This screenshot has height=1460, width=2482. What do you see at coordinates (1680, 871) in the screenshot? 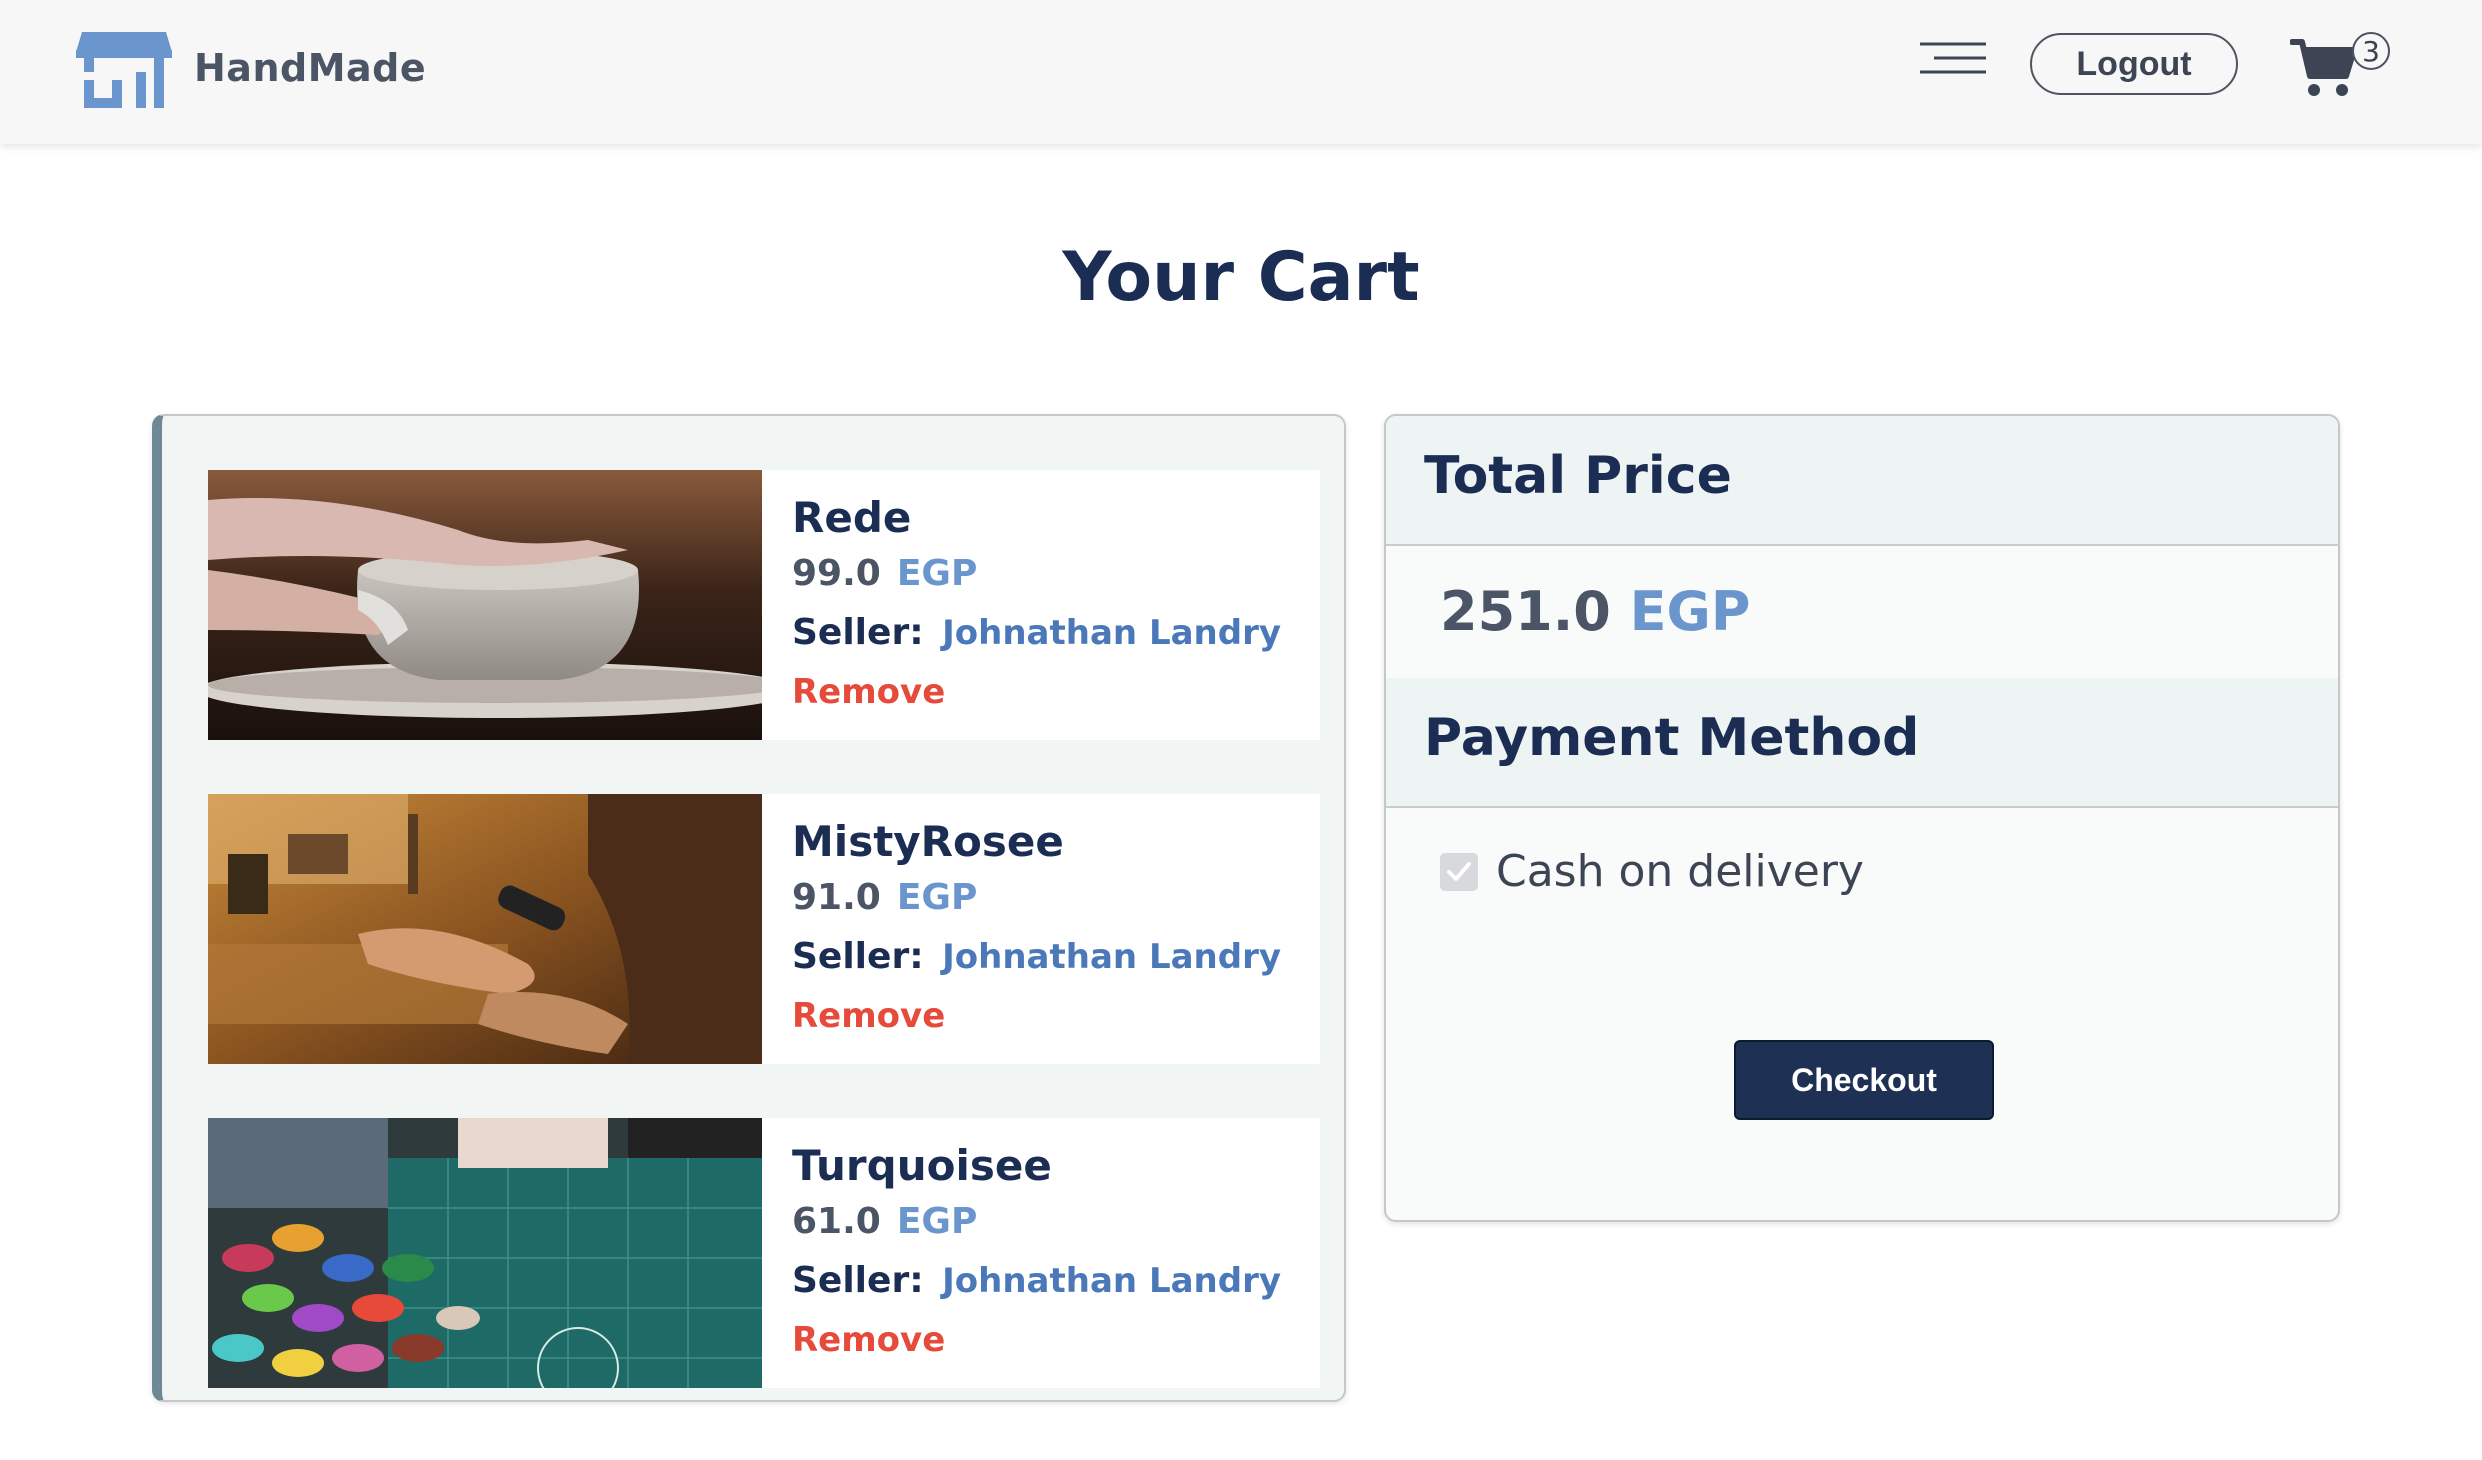
I see `payment-option-label: Cash on delivery` at bounding box center [1680, 871].